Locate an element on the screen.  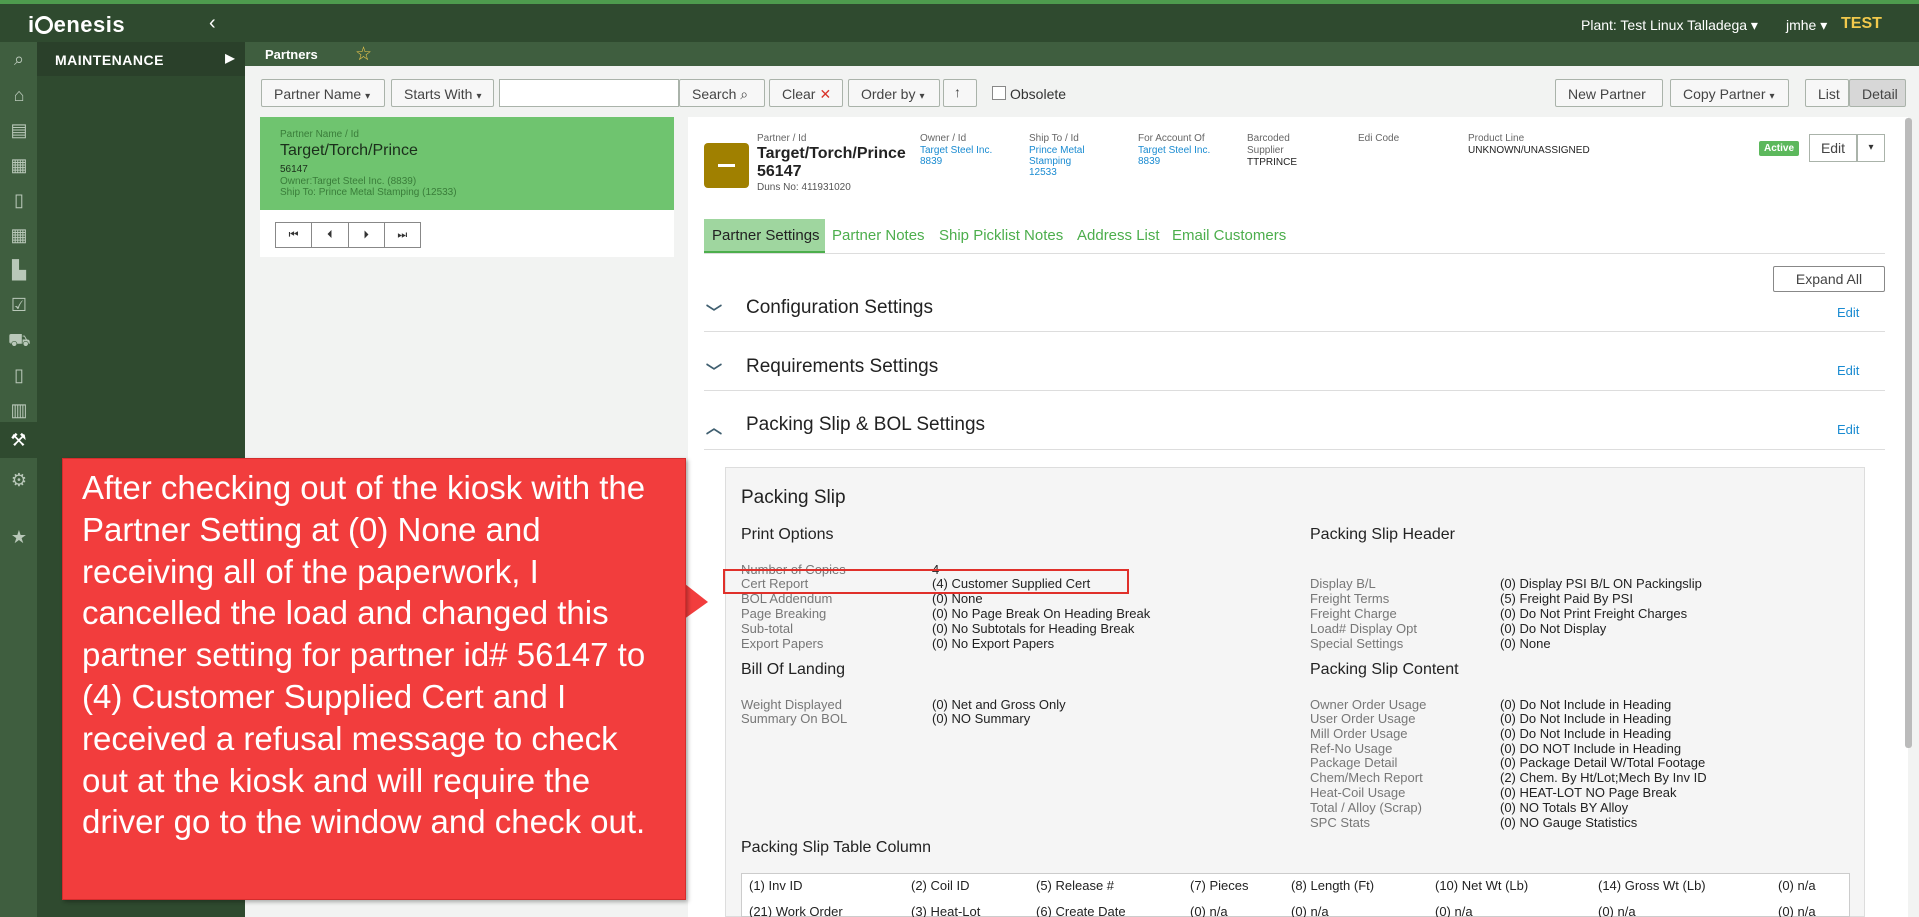
wrench-icon: ⚒ is located at coordinates (18, 440).